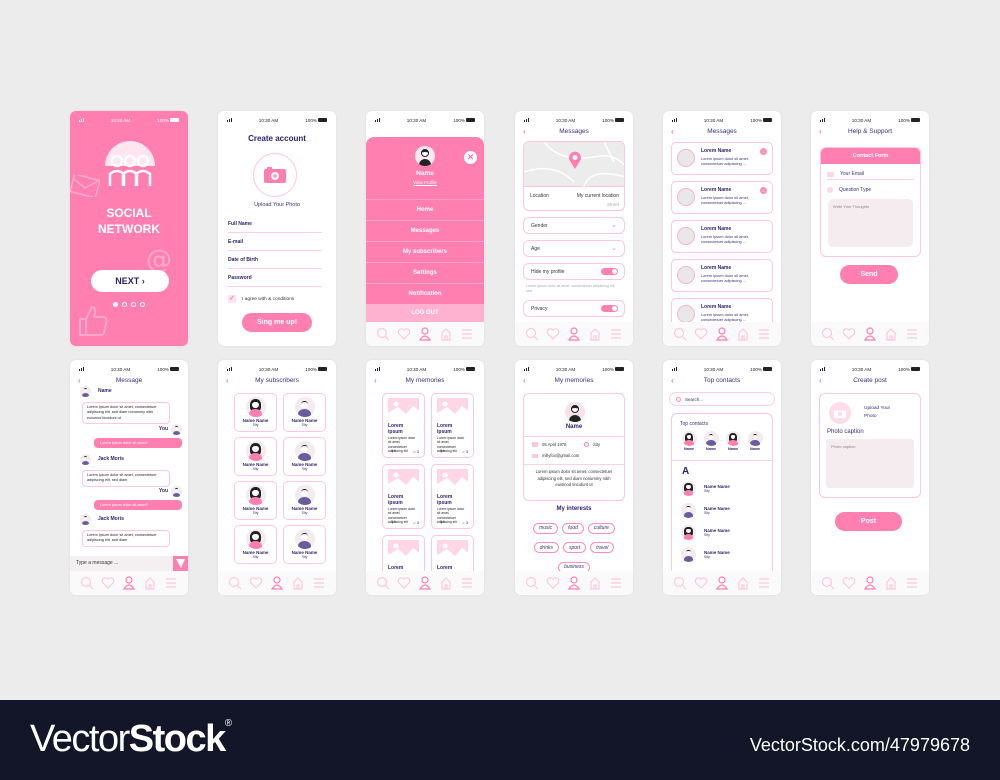  What do you see at coordinates (573, 528) in the screenshot?
I see `interest-tag: food` at bounding box center [573, 528].